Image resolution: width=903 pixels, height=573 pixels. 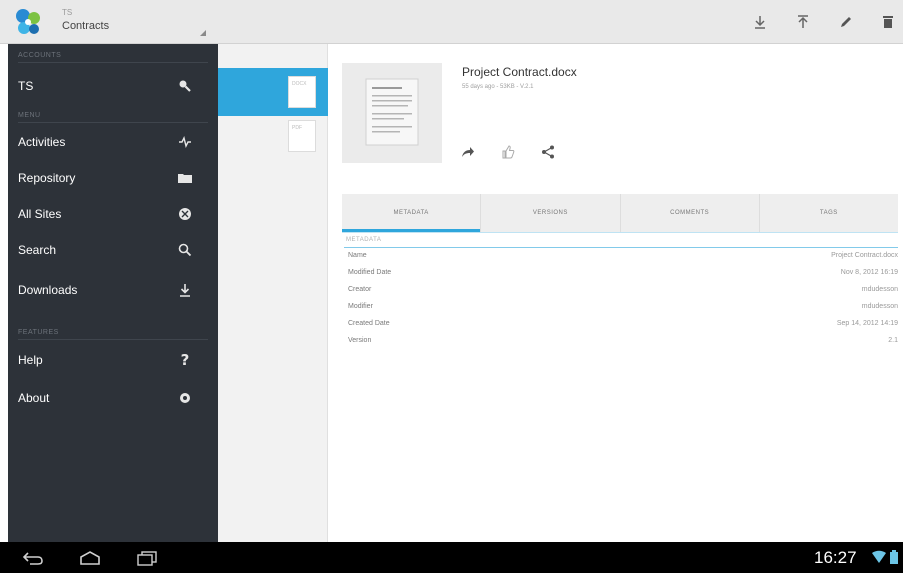 I want to click on account-search-icon, so click(x=185, y=86).